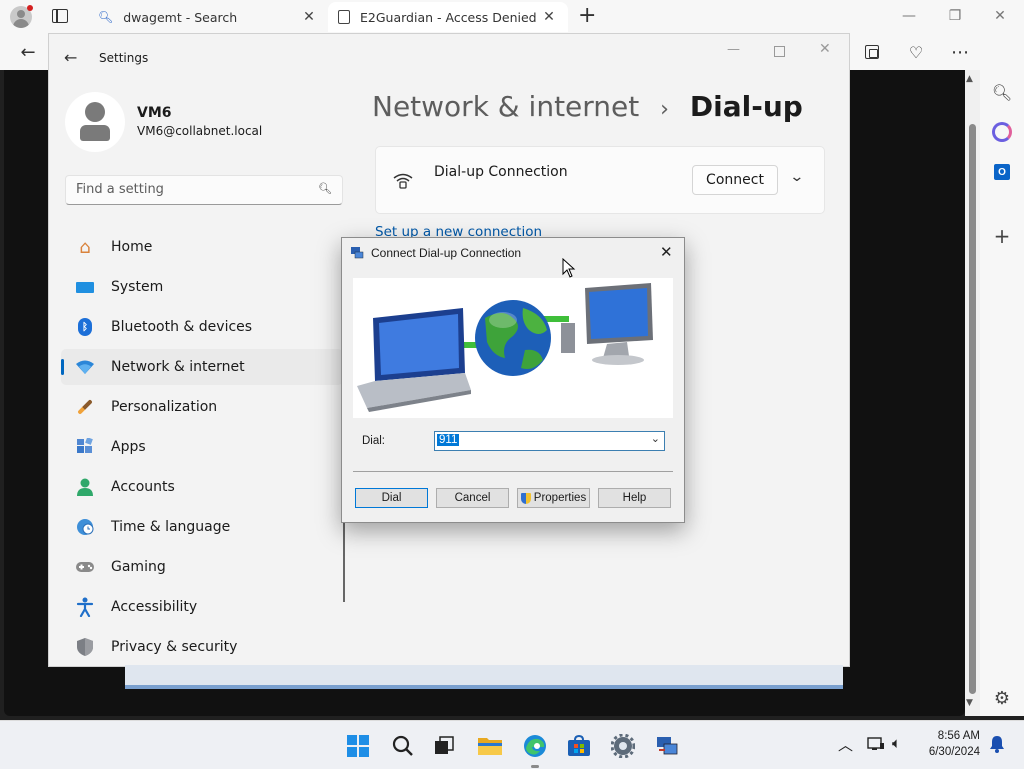  What do you see at coordinates (85, 607) in the screenshot?
I see `accessibility-icon` at bounding box center [85, 607].